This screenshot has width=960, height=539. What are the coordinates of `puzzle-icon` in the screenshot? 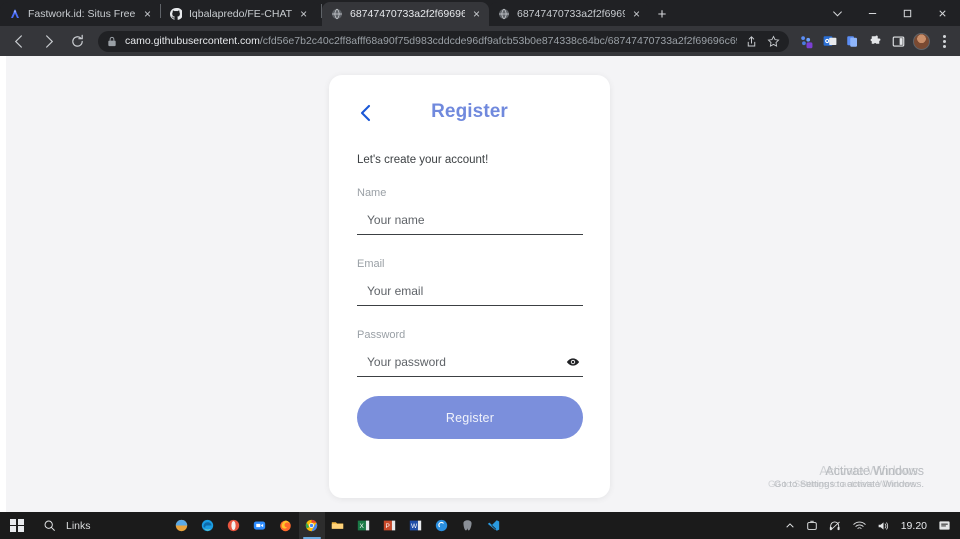 It's located at (875, 41).